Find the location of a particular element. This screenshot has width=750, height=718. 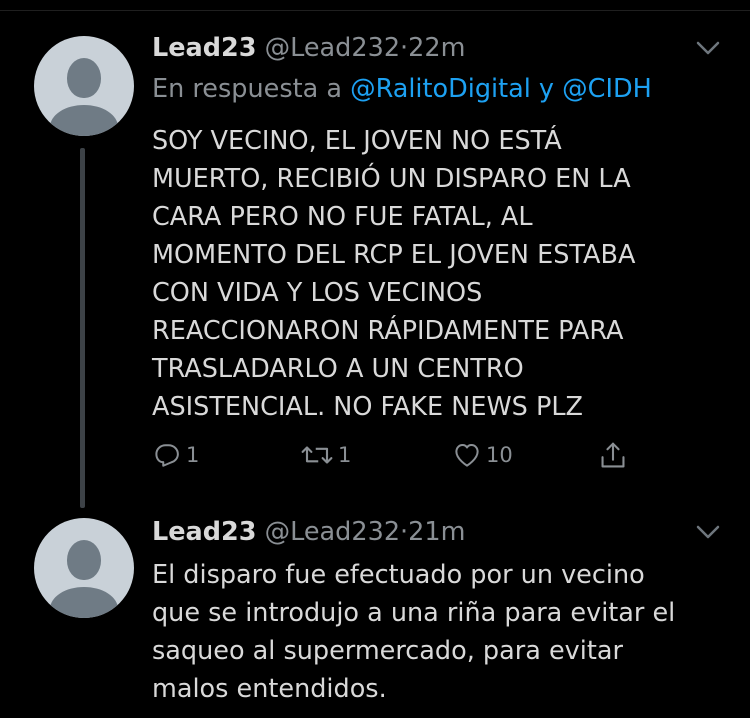

mention-link: @RalitoDigital is located at coordinates (440, 89).